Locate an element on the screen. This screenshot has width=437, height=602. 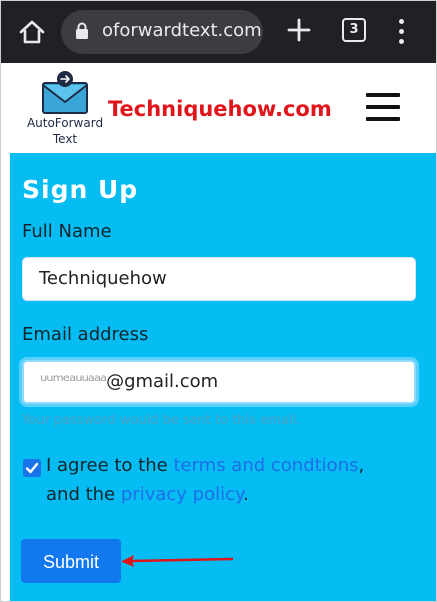
watermark-text: Techniquehow.com is located at coordinates (220, 109).